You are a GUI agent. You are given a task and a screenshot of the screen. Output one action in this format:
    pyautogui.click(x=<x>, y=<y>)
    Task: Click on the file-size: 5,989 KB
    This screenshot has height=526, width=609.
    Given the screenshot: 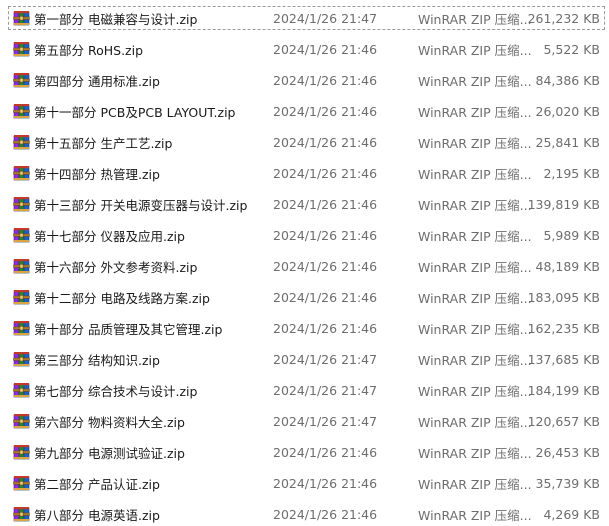 What is the action you would take?
    pyautogui.click(x=571, y=235)
    